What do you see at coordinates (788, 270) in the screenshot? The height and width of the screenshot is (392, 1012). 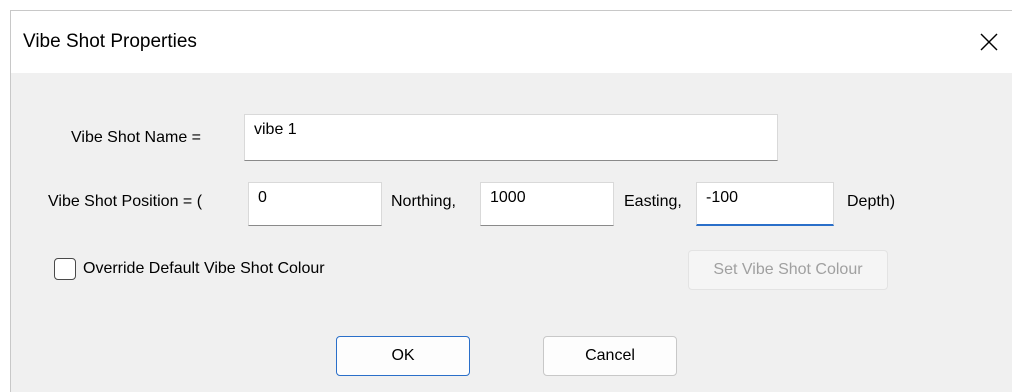 I see `set-vibe-shot-colour-button: Set Vibe Shot Colour` at bounding box center [788, 270].